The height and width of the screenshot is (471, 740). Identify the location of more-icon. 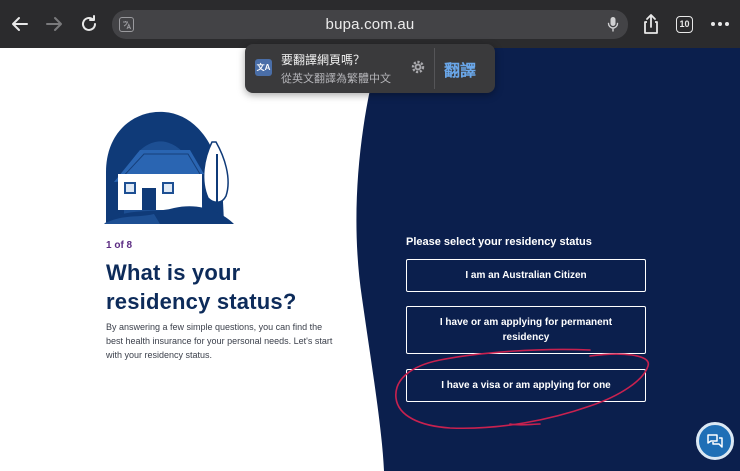
(720, 24).